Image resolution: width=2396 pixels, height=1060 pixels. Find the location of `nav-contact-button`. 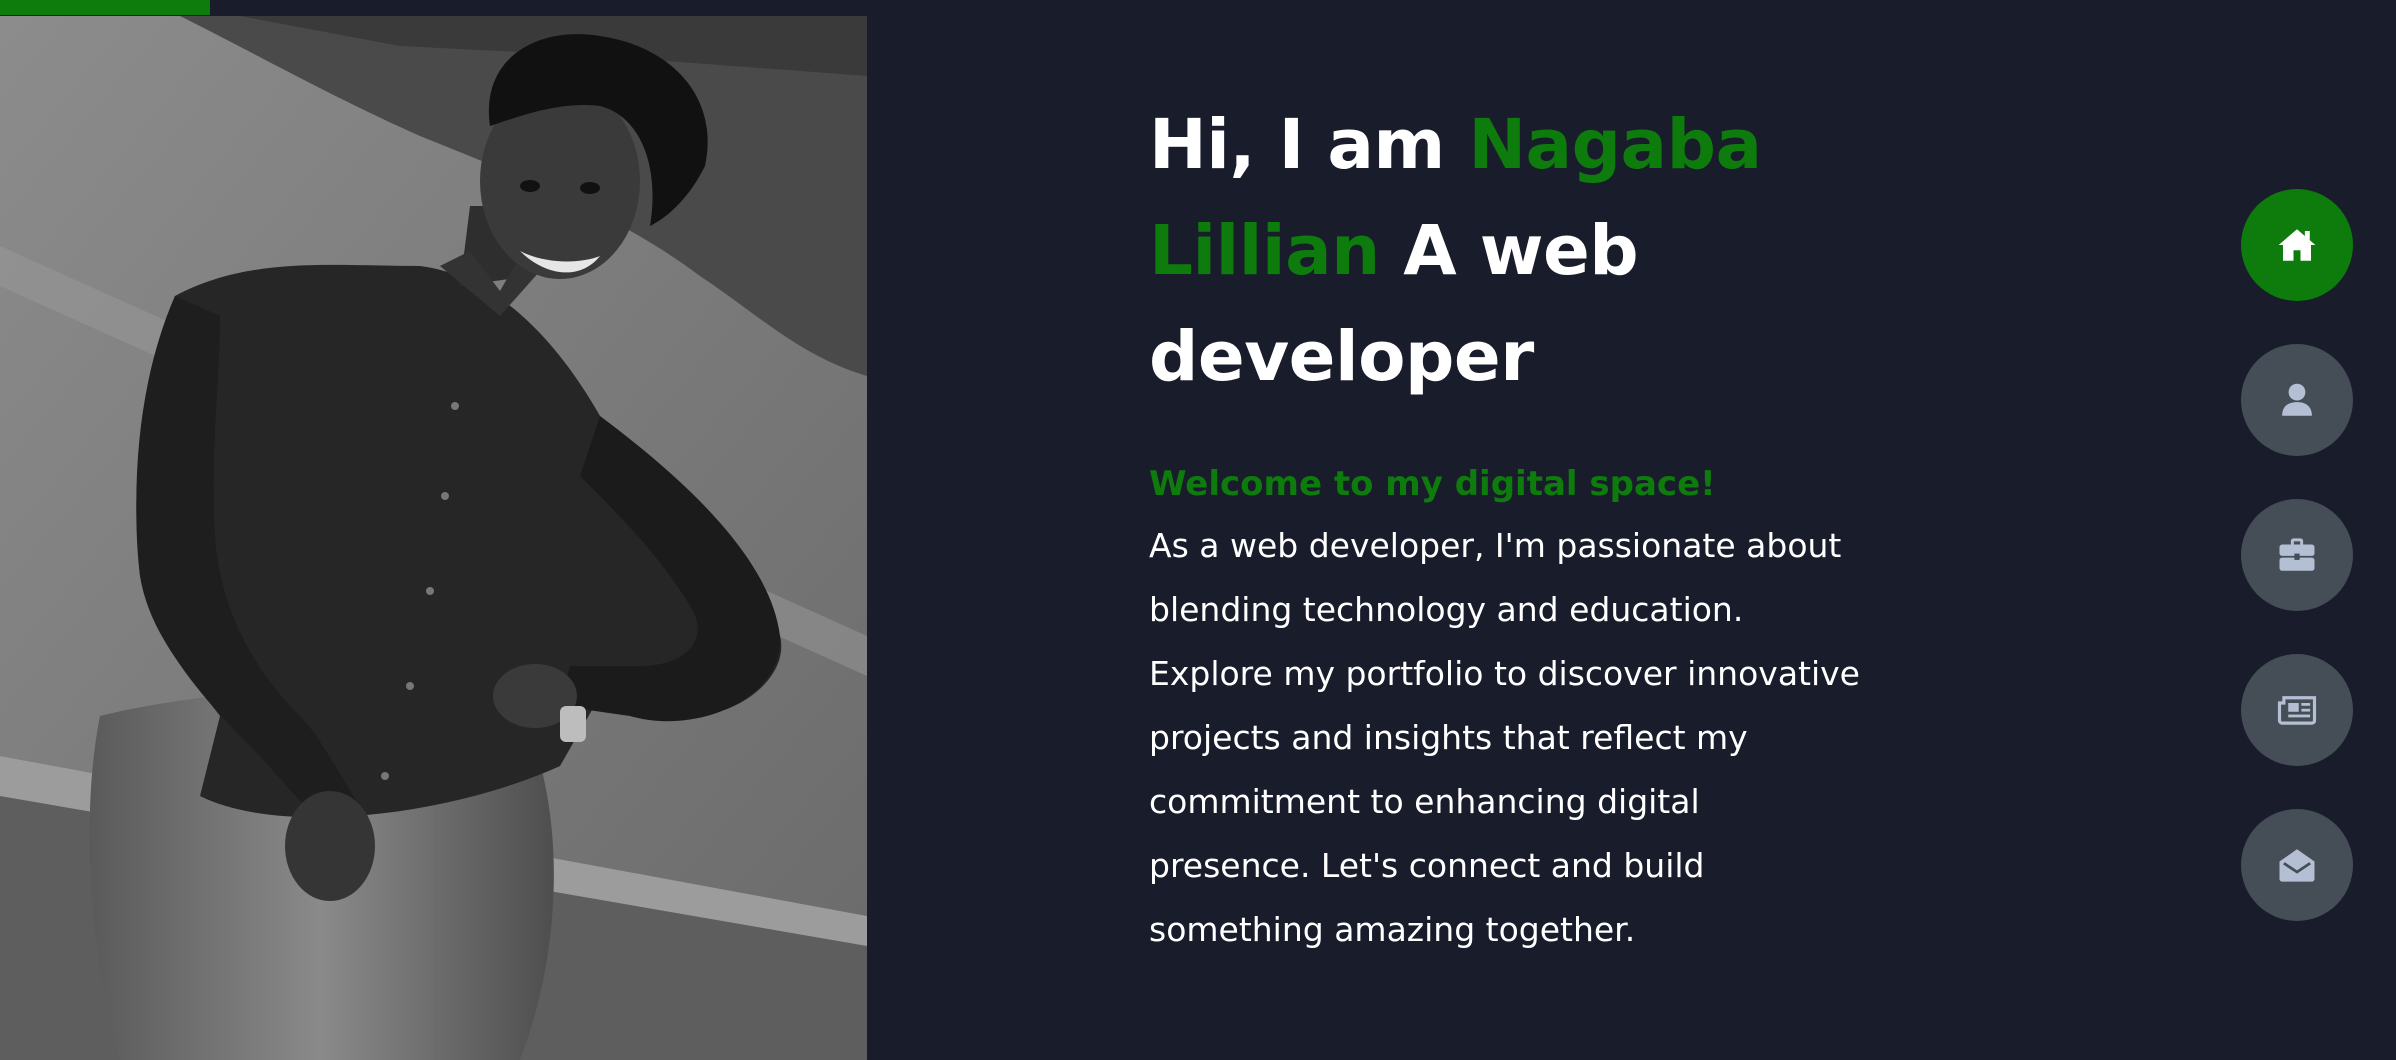

nav-contact-button is located at coordinates (2297, 865).